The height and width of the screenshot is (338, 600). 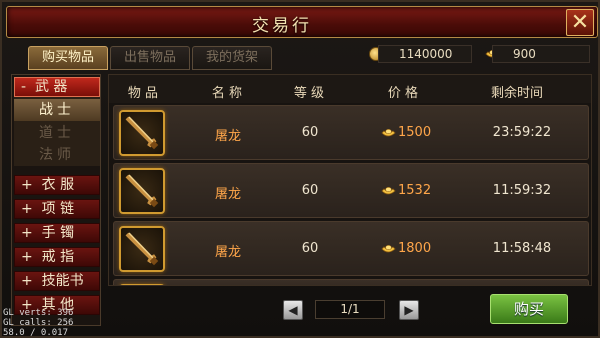 What do you see at coordinates (68, 58) in the screenshot?
I see `tab-buy-items: 购买物品` at bounding box center [68, 58].